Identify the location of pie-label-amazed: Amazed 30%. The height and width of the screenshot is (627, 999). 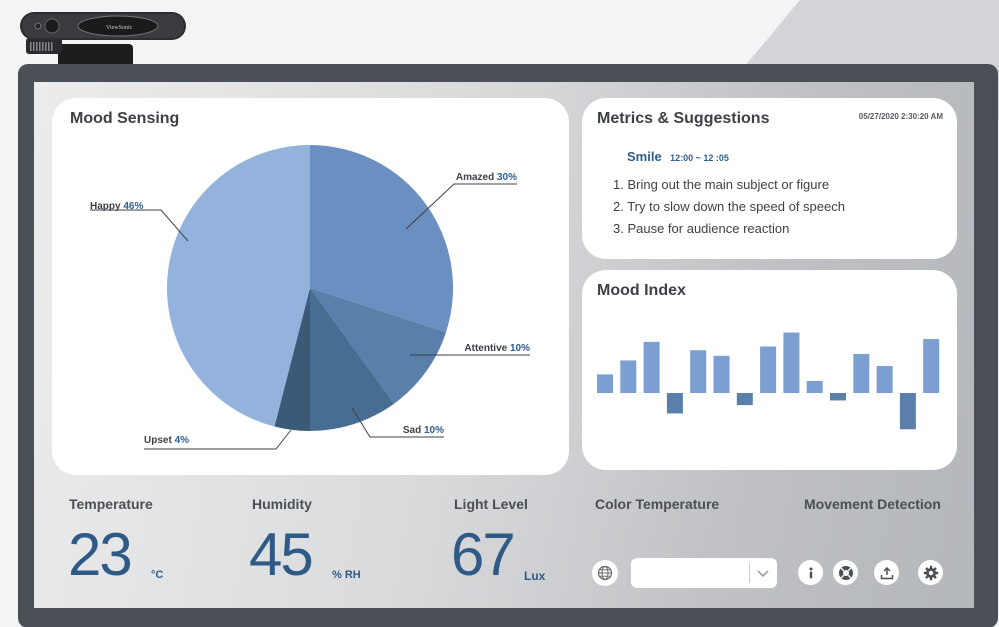
(486, 177).